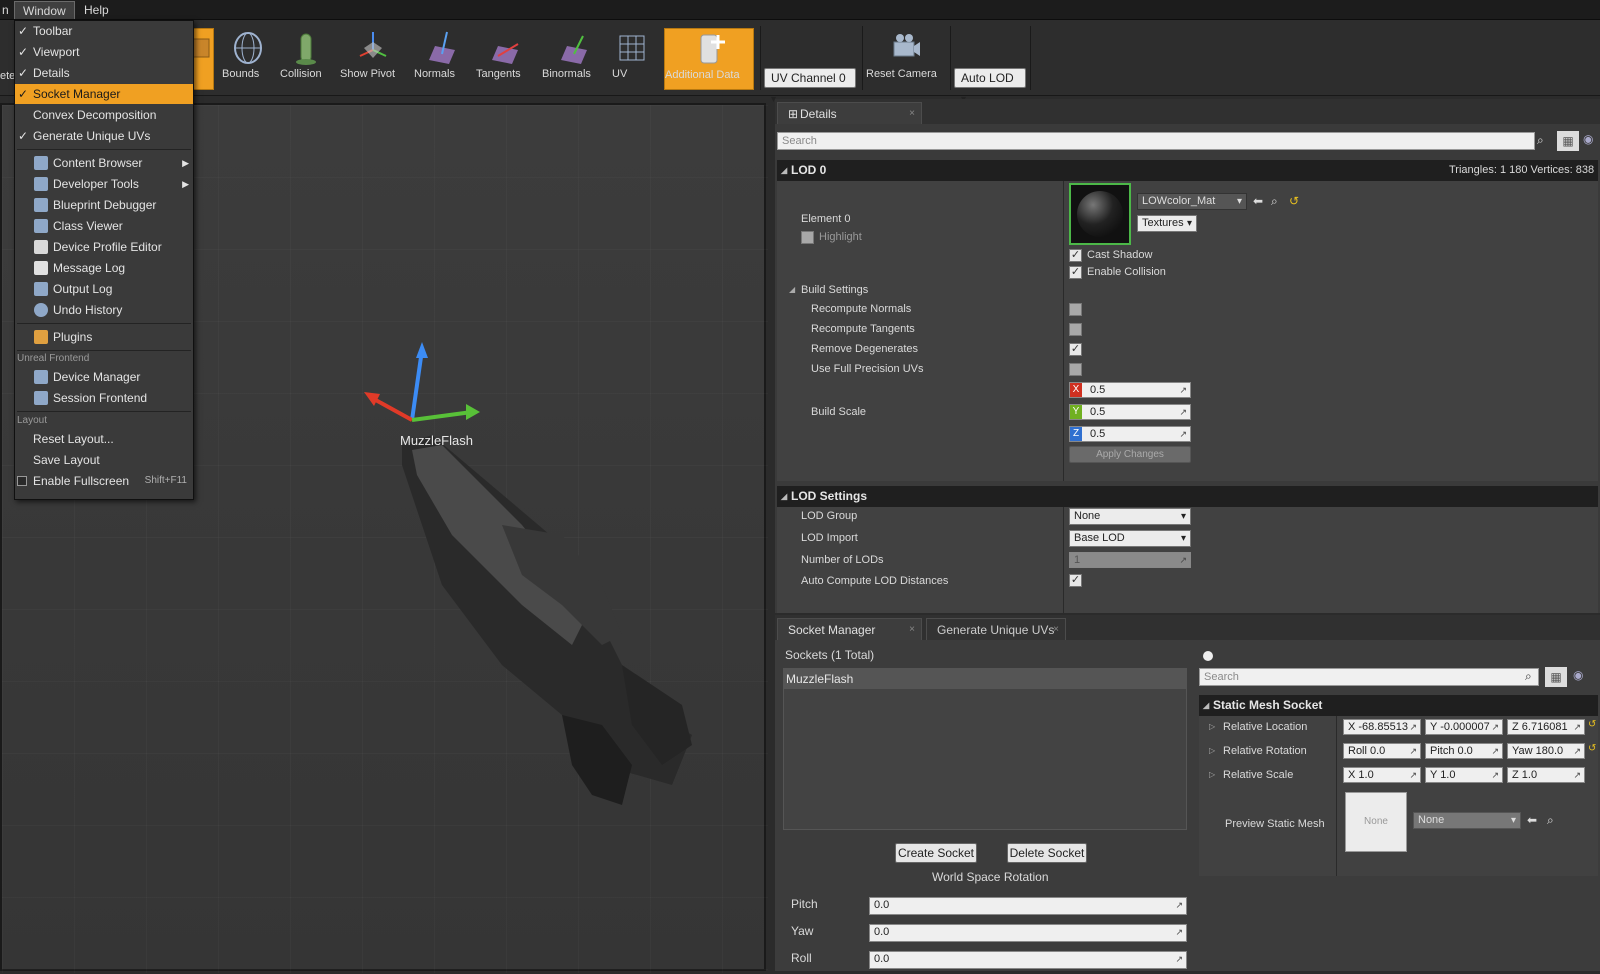 The image size is (1600, 974). What do you see at coordinates (1546, 775) in the screenshot?
I see `scale-z-field: Z 1.0` at bounding box center [1546, 775].